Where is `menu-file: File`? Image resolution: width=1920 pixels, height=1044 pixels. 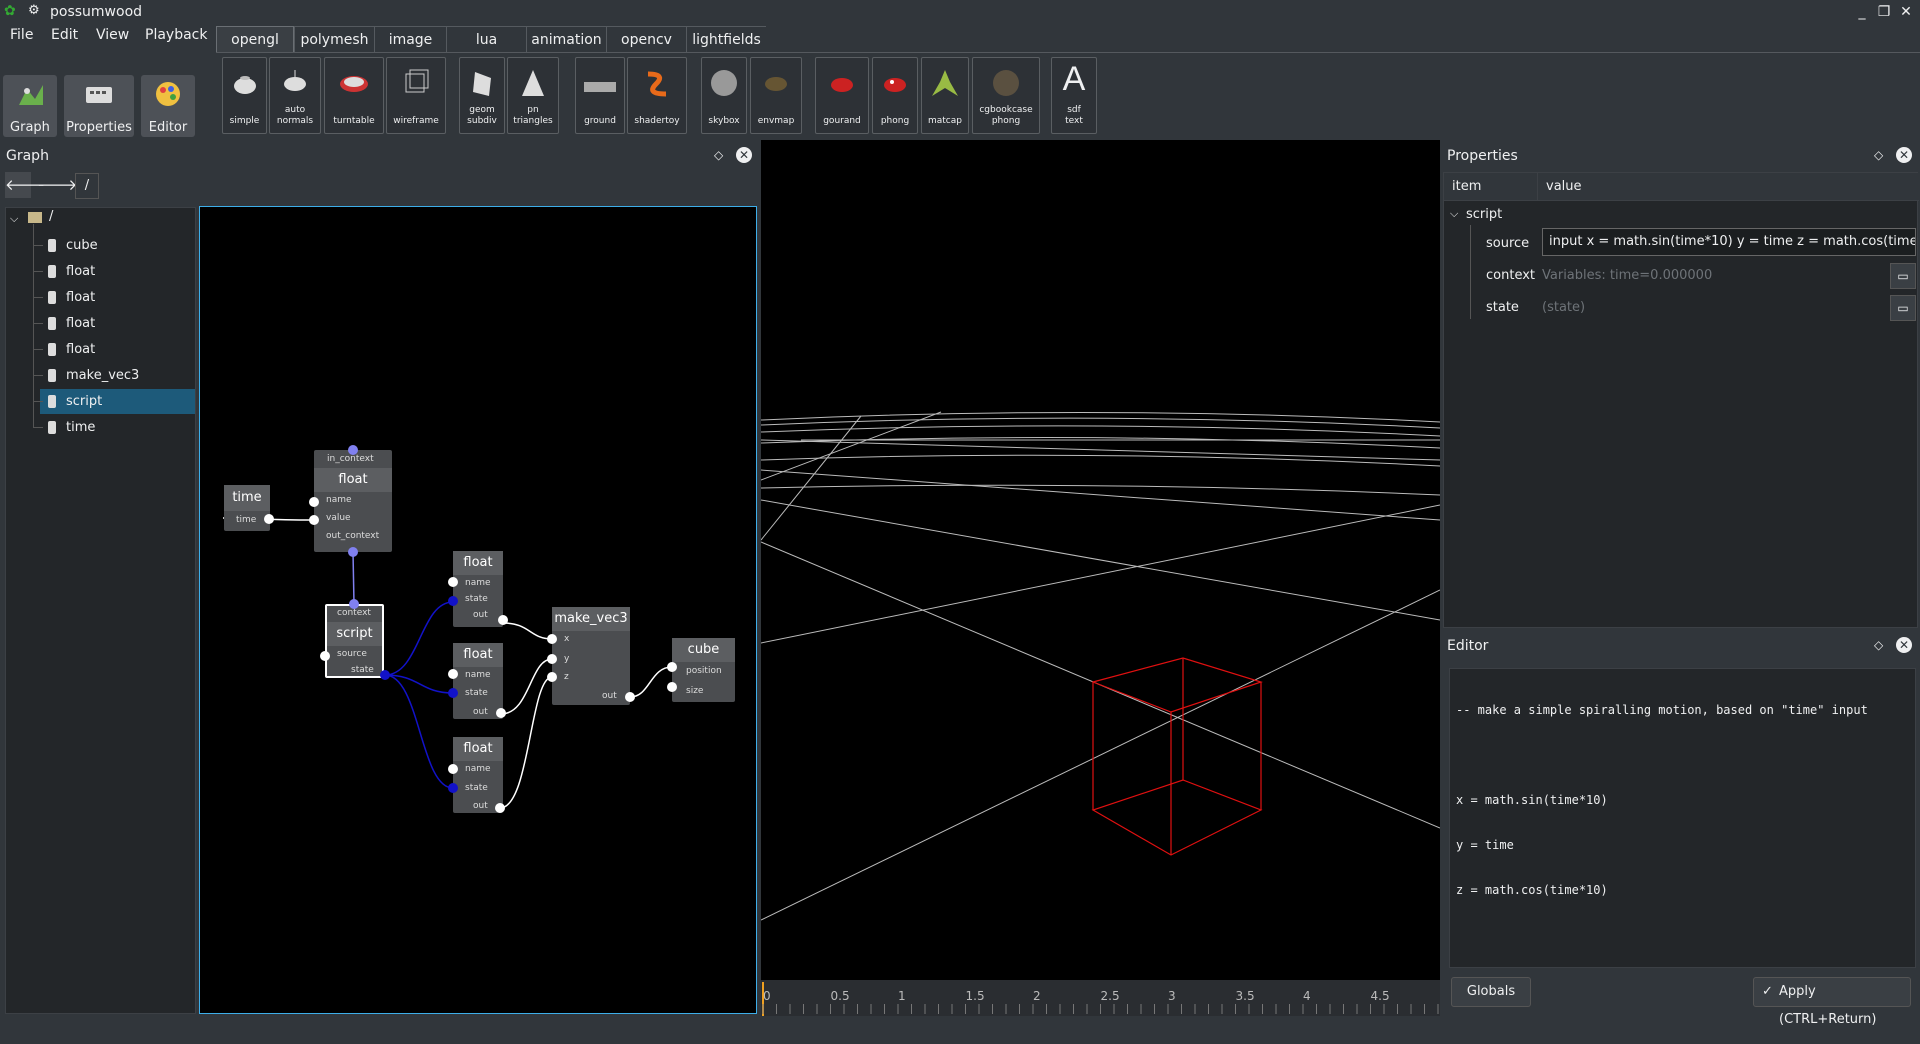 menu-file: File is located at coordinates (21, 35).